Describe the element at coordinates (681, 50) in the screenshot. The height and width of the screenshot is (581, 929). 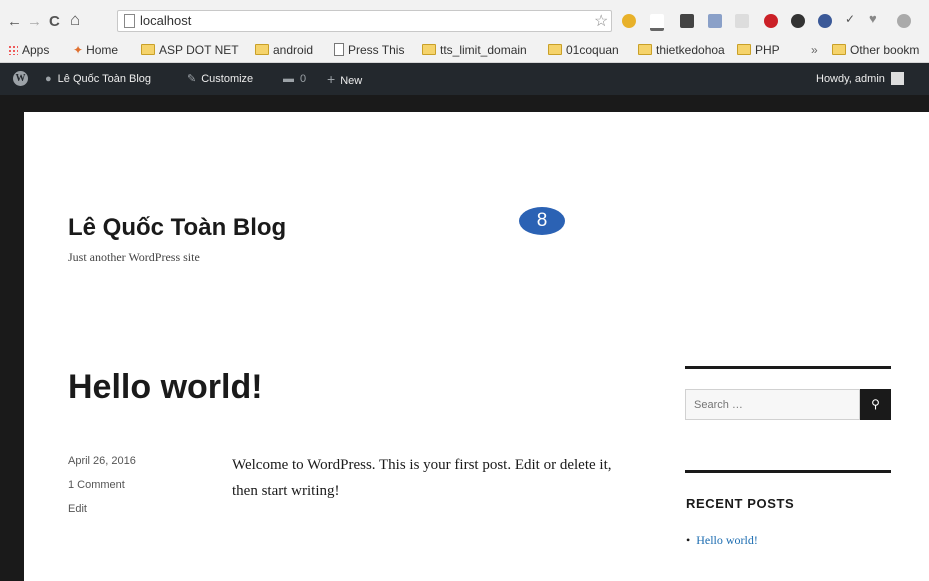
I see `bookmark-folder: thietkedohoa` at that location.